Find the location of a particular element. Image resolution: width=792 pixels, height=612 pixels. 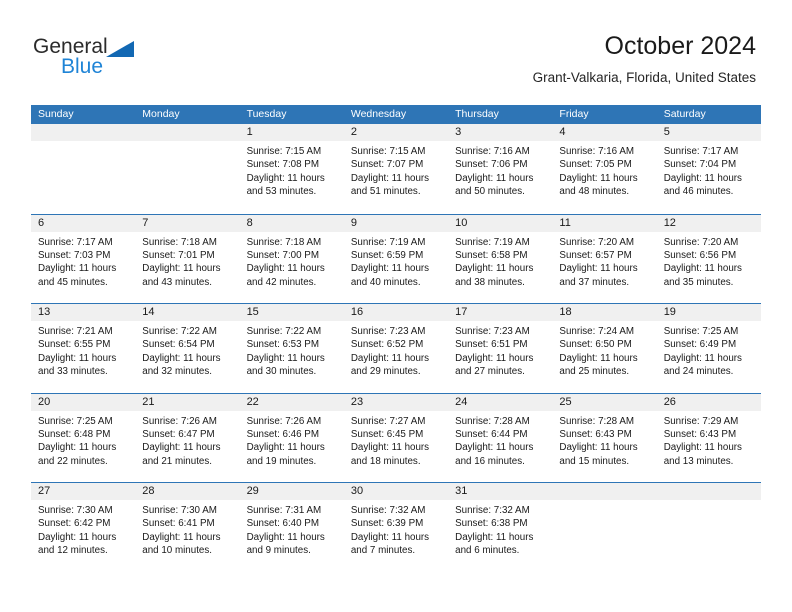

sunrise-text: Sunrise: 7:32 AM is located at coordinates (492, 510).